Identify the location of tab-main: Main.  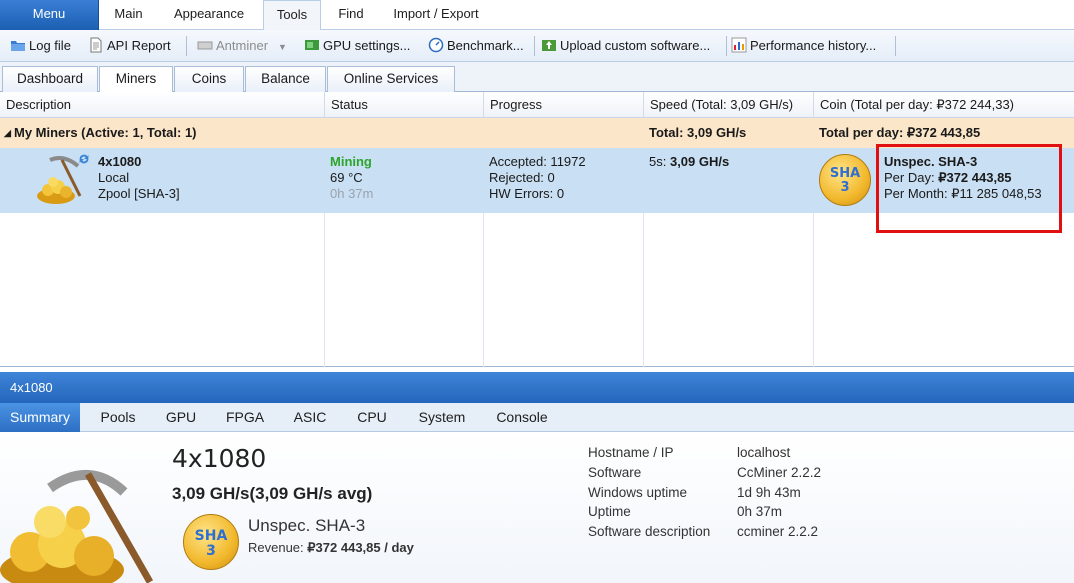
(128, 15).